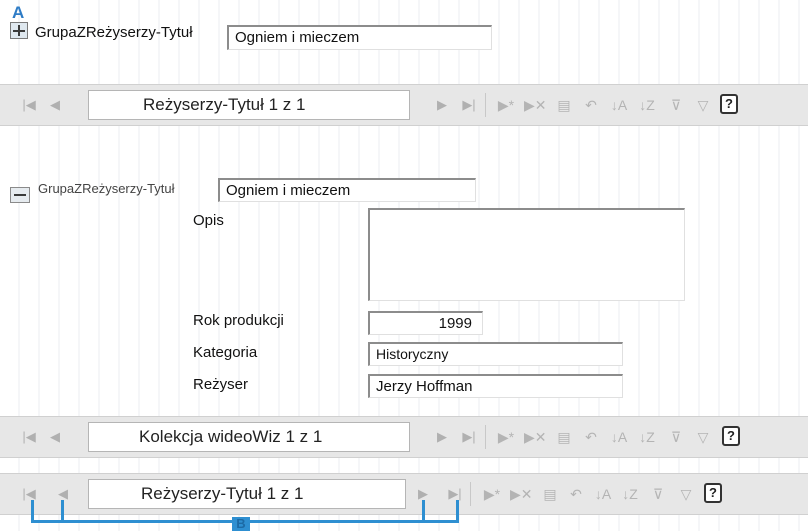 The image size is (808, 531). I want to click on group-collapse-icon, so click(20, 195).